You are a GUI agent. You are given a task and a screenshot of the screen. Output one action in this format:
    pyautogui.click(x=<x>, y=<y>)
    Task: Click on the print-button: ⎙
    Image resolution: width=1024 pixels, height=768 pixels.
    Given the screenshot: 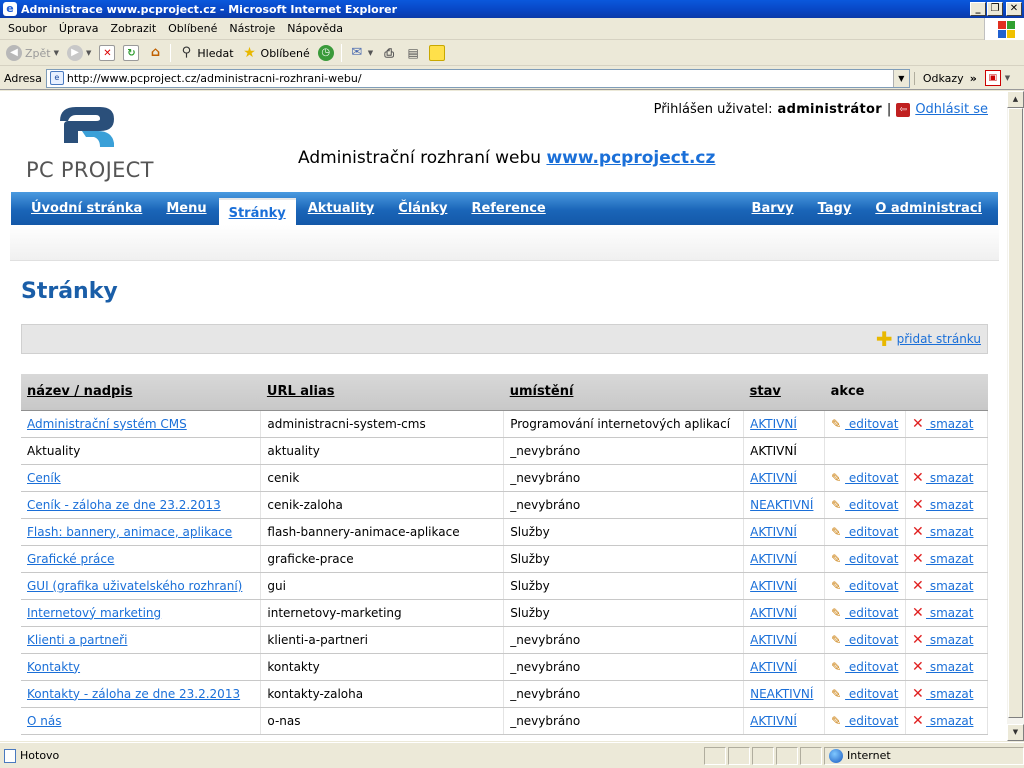 What is the action you would take?
    pyautogui.click(x=389, y=53)
    